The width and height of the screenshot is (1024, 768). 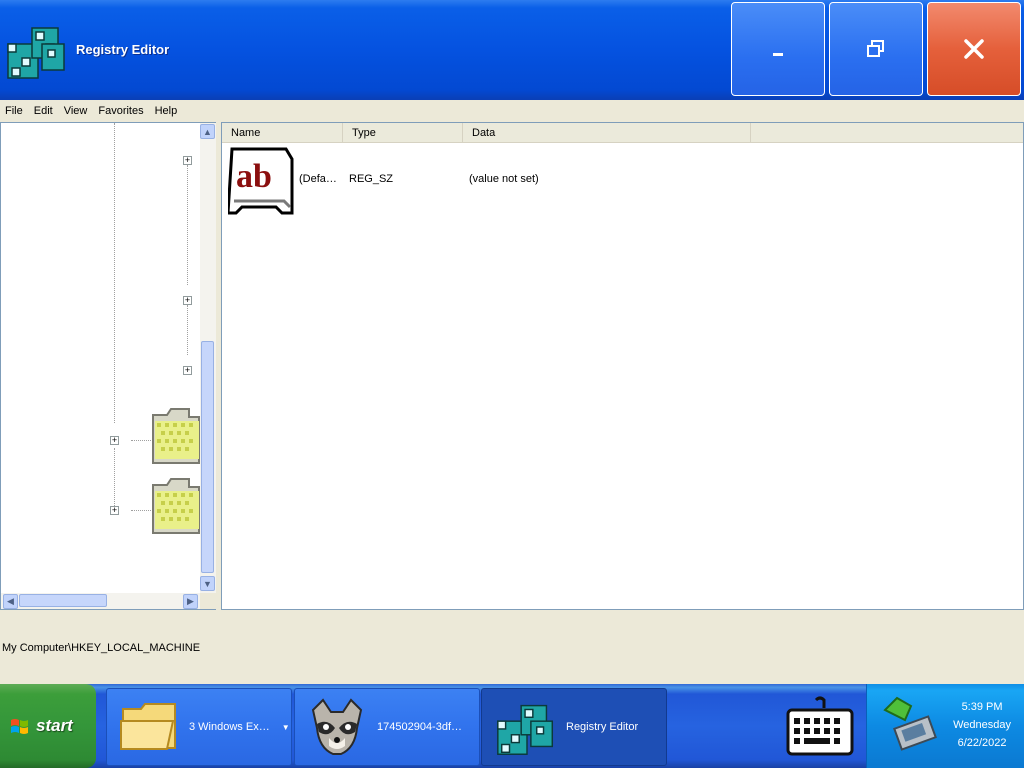 What do you see at coordinates (504, 179) in the screenshot?
I see `value-data: (value not set)` at bounding box center [504, 179].